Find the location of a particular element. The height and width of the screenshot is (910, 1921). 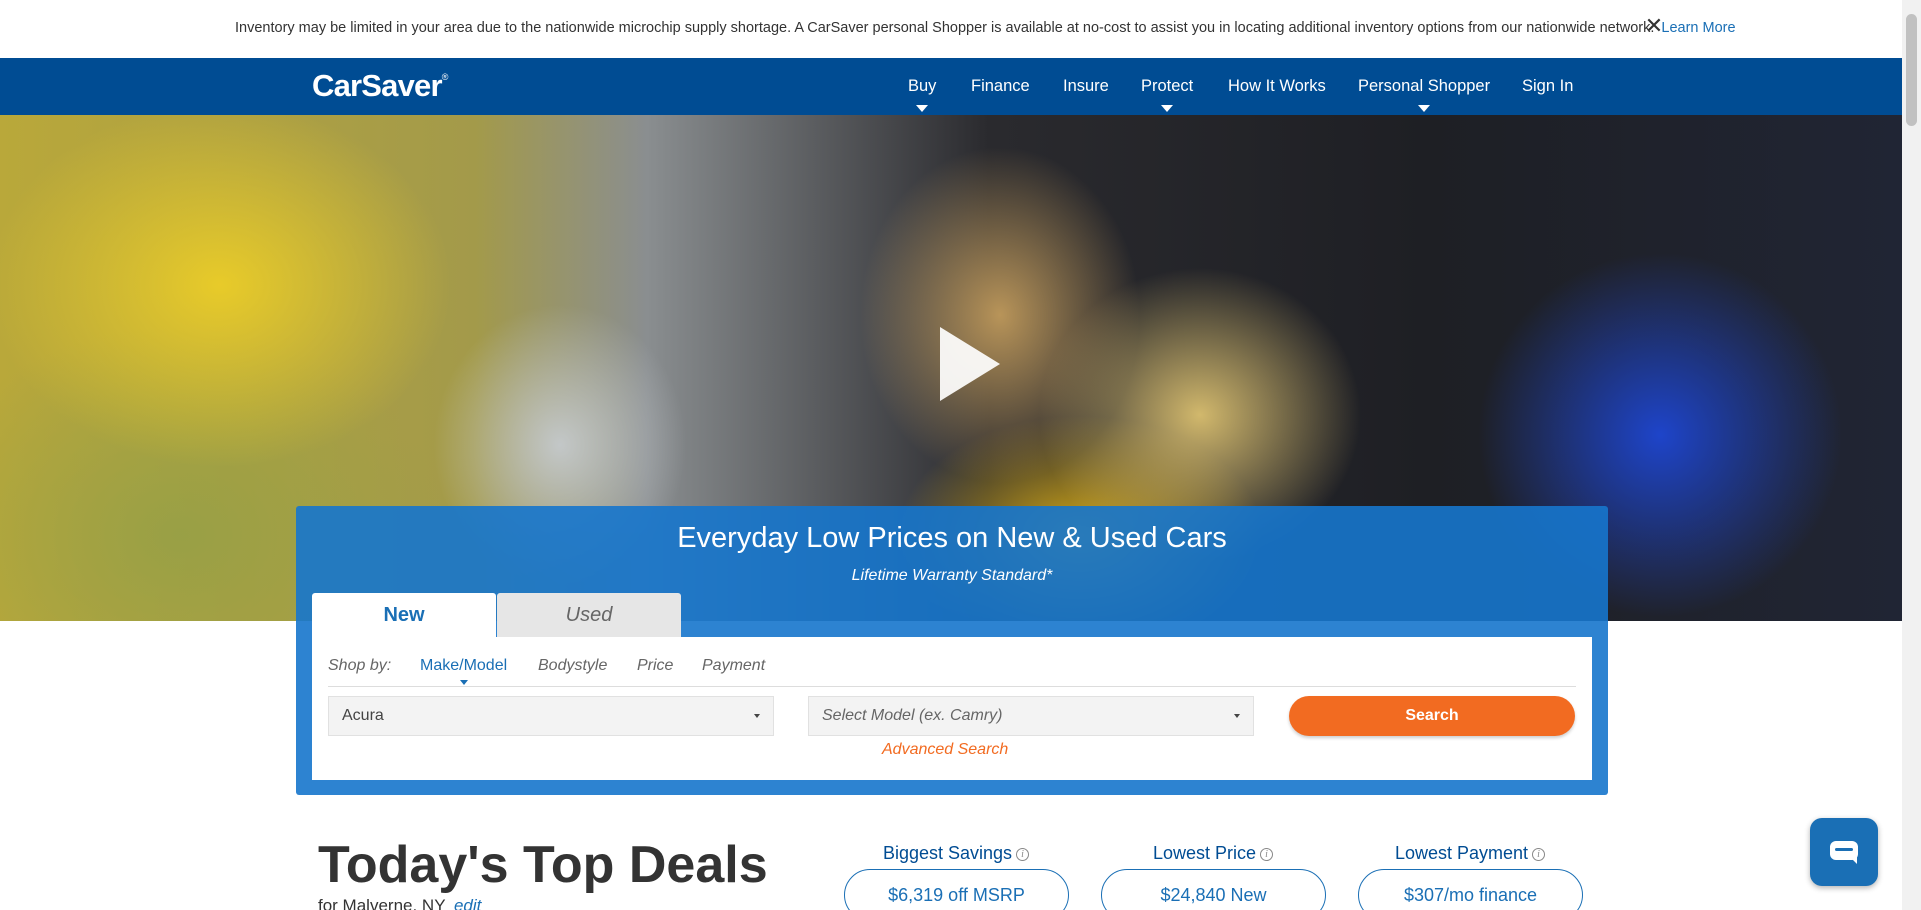

nav-item-sign-in: Sign In is located at coordinates (1547, 86).